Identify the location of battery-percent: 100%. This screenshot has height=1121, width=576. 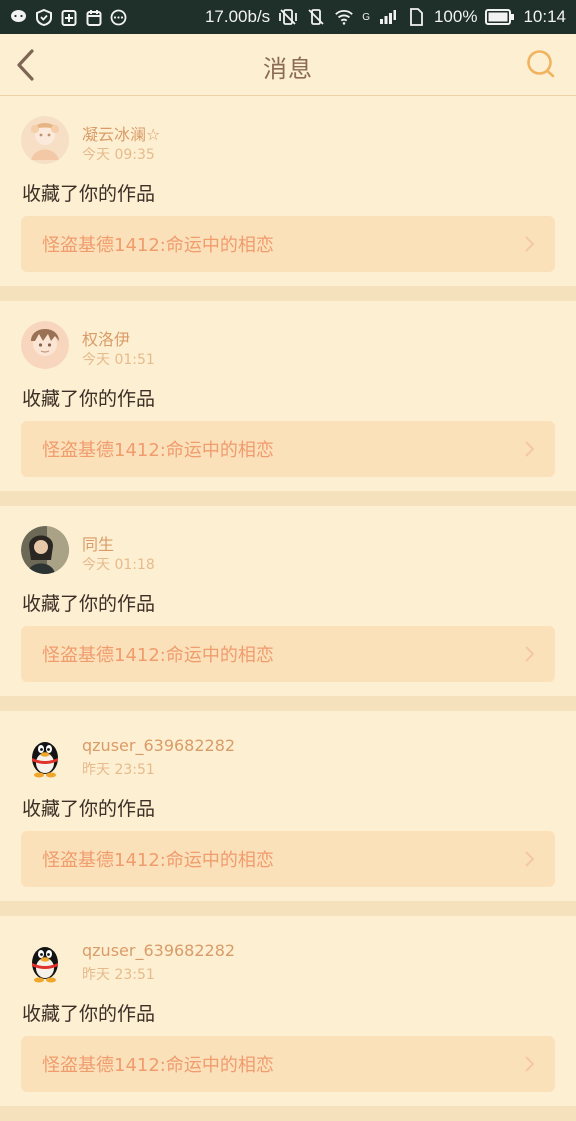
(455, 16).